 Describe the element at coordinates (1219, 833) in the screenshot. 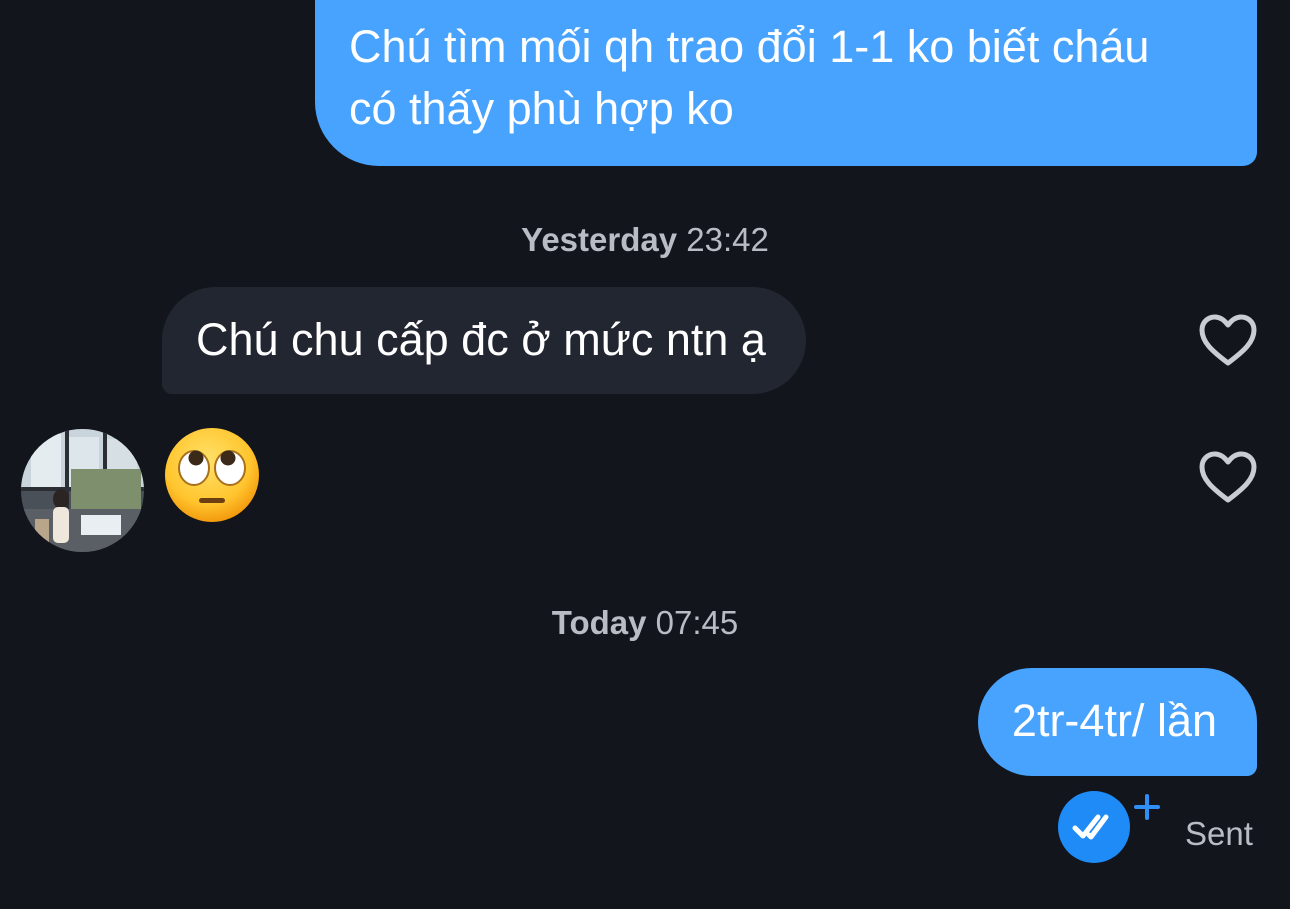

I see `message-status: Sent` at that location.